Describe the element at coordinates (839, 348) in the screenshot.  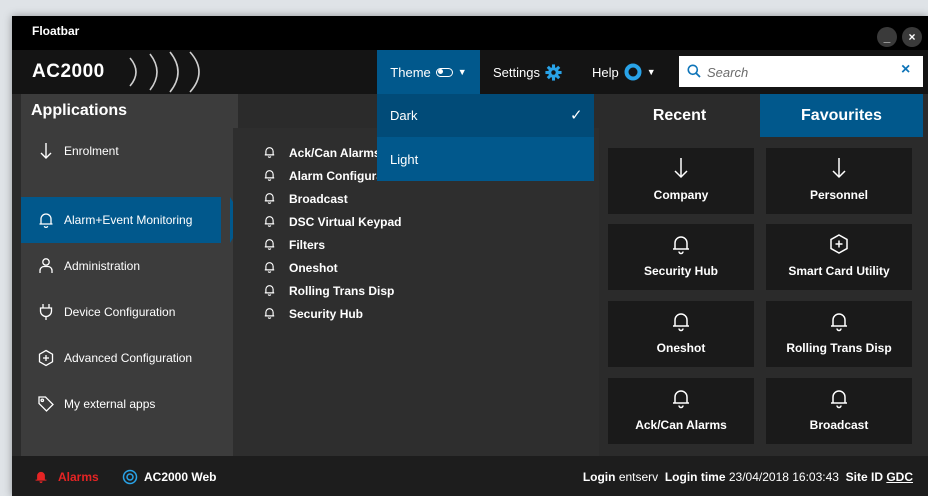
I see `tile-label: Rolling Trans Disp` at that location.